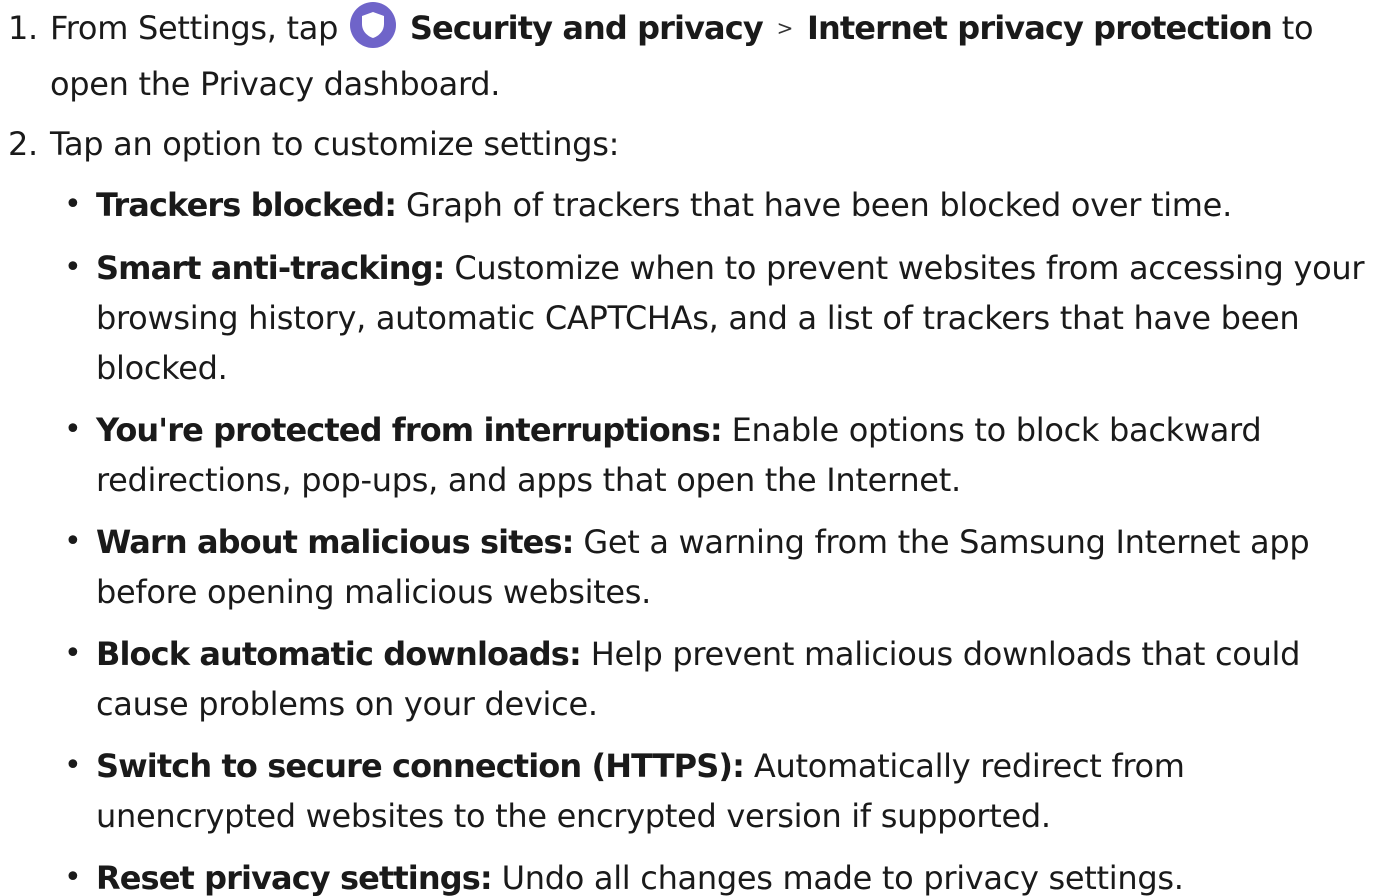 The width and height of the screenshot is (1393, 896). What do you see at coordinates (335, 542) in the screenshot?
I see `option-term: Warn about malicious sites:` at bounding box center [335, 542].